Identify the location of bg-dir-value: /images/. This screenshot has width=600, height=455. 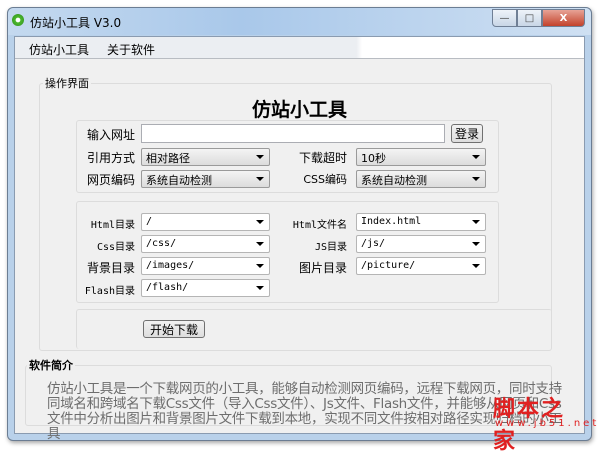
(170, 265).